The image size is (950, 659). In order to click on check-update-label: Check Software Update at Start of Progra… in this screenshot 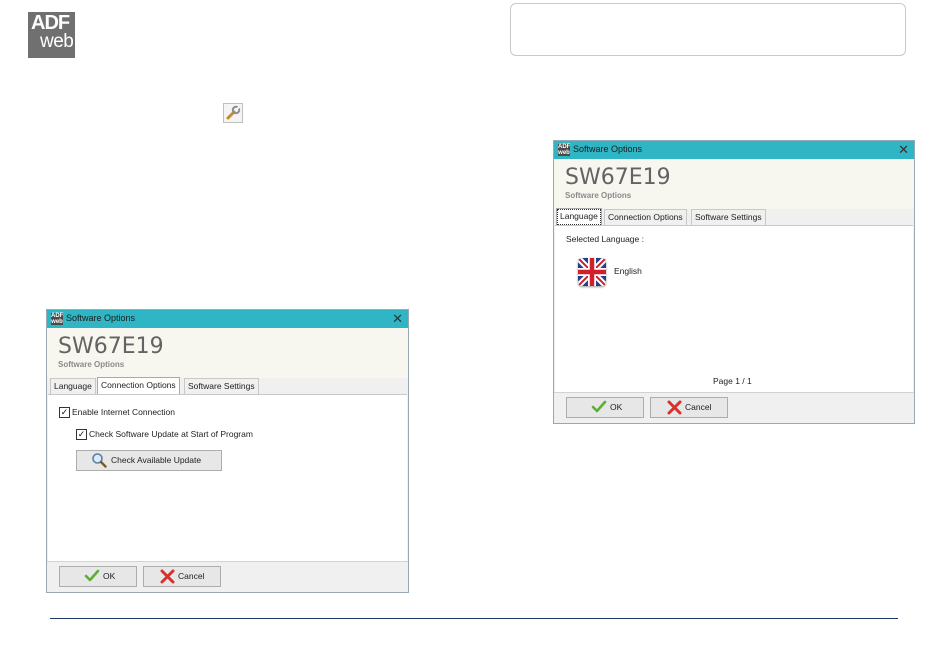, I will do `click(171, 434)`.